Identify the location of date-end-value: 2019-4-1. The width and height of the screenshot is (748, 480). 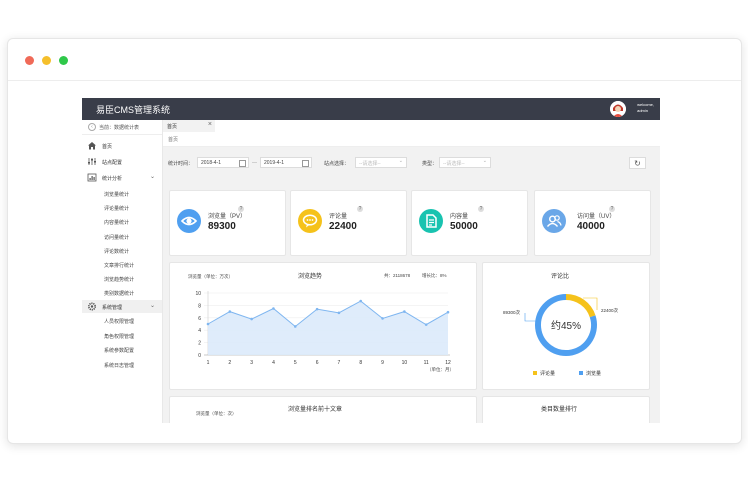
(274, 163).